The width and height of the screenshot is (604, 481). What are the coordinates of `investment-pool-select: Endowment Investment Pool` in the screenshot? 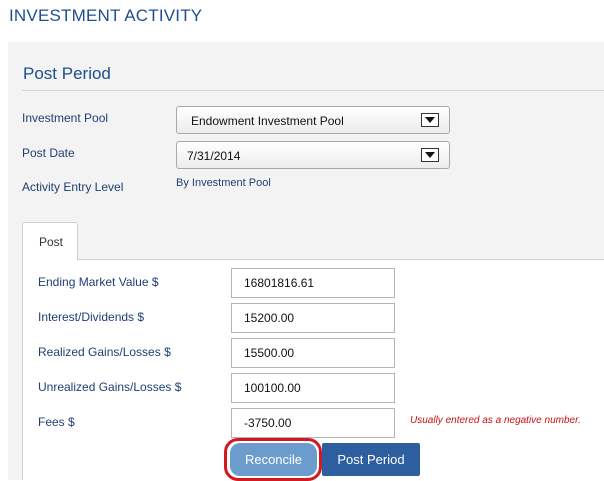 It's located at (313, 120).